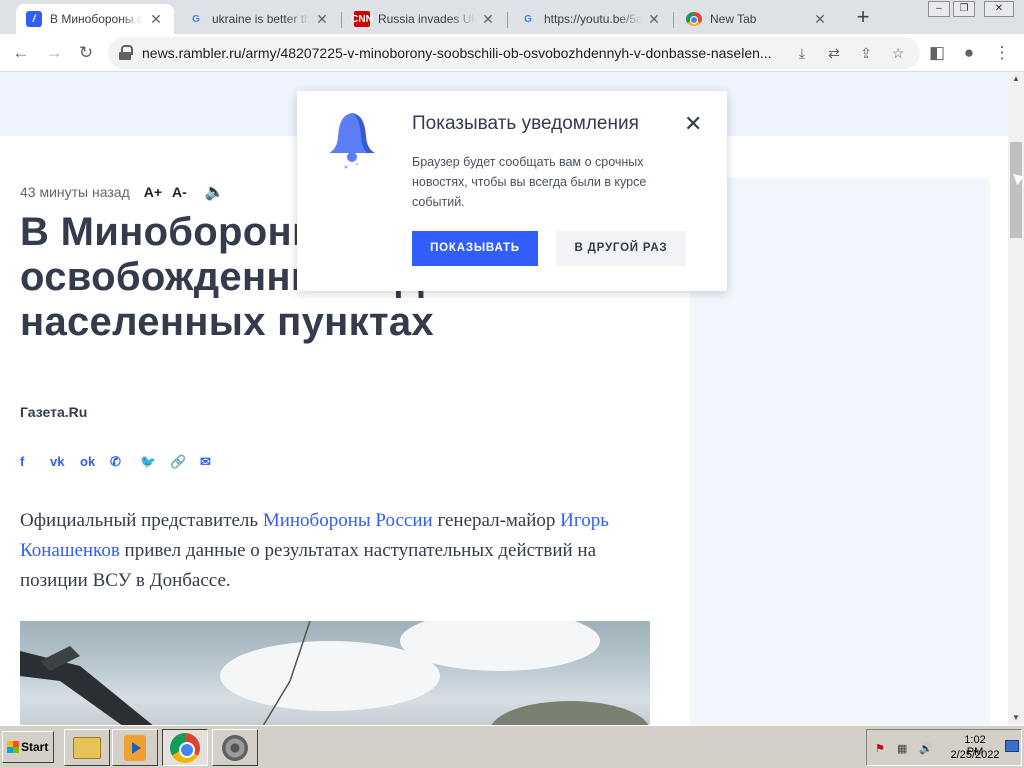 This screenshot has width=1024, height=768. I want to click on show-desktop-icon, so click(1012, 746).